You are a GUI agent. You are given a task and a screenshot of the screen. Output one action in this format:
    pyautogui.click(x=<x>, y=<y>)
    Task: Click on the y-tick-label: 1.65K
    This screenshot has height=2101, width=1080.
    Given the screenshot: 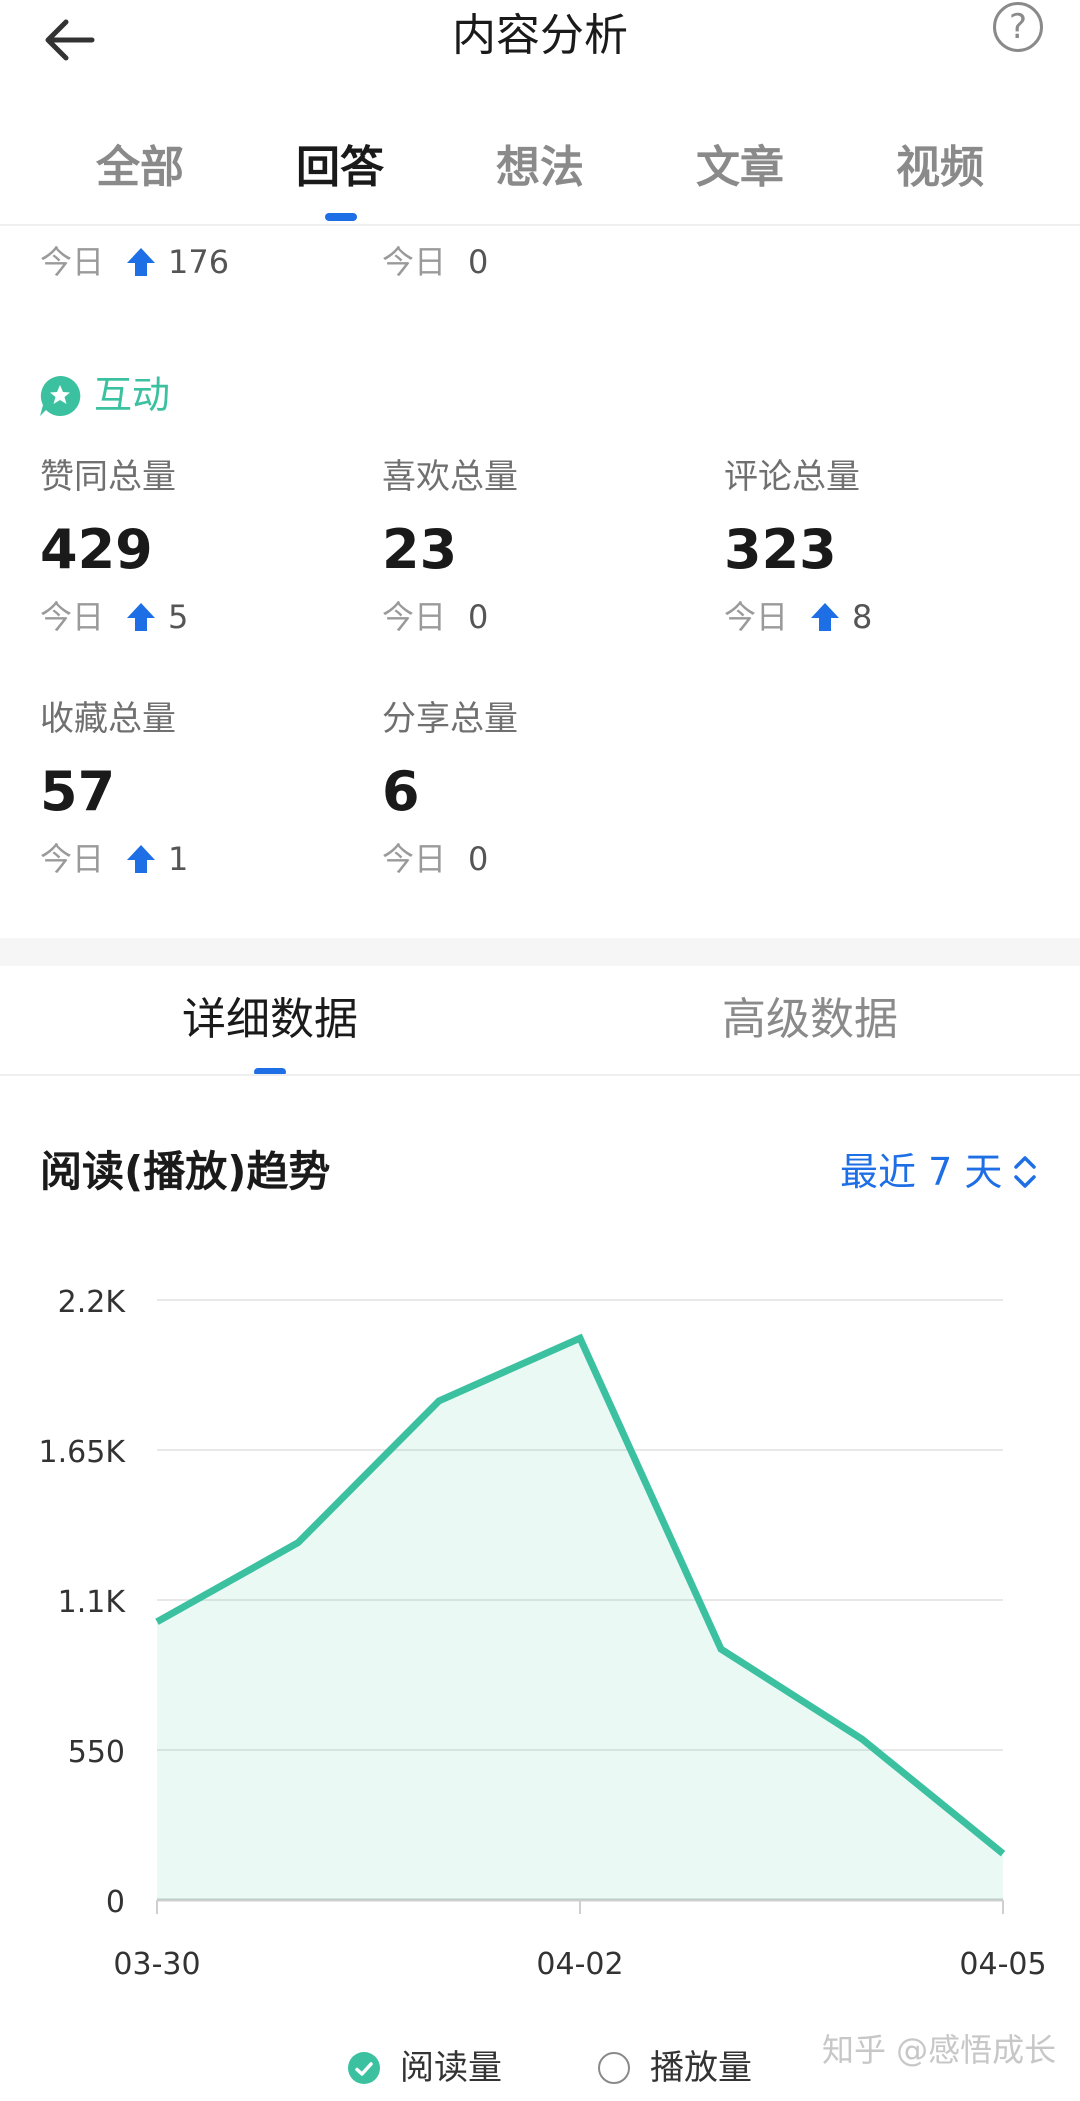 What is the action you would take?
    pyautogui.click(x=83, y=1452)
    